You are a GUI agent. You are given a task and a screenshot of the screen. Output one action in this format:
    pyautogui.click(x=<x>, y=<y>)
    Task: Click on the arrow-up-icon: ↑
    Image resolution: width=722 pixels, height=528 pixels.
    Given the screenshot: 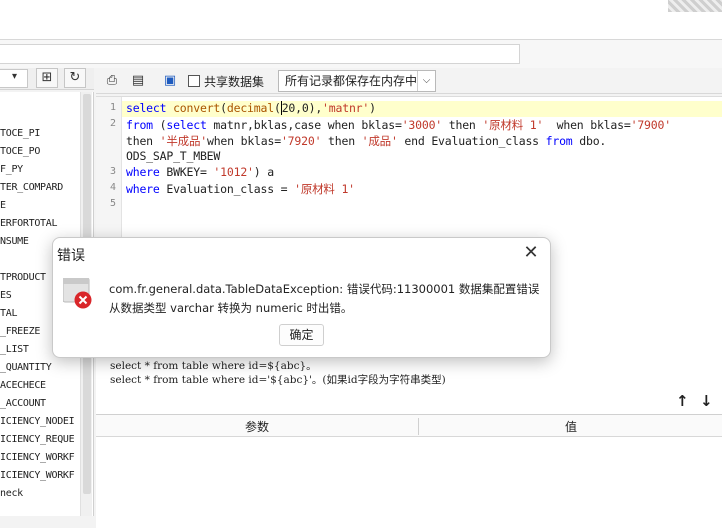 What is the action you would take?
    pyautogui.click(x=682, y=401)
    